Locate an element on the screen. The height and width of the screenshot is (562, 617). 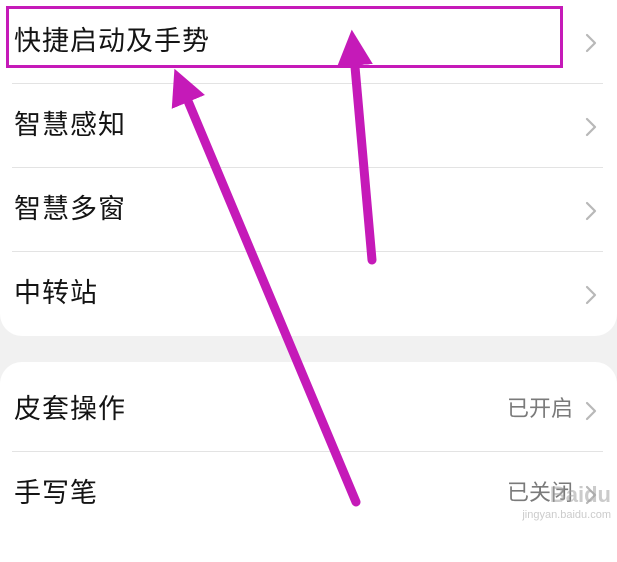
arrow-upper is located at coordinates (356, 147).